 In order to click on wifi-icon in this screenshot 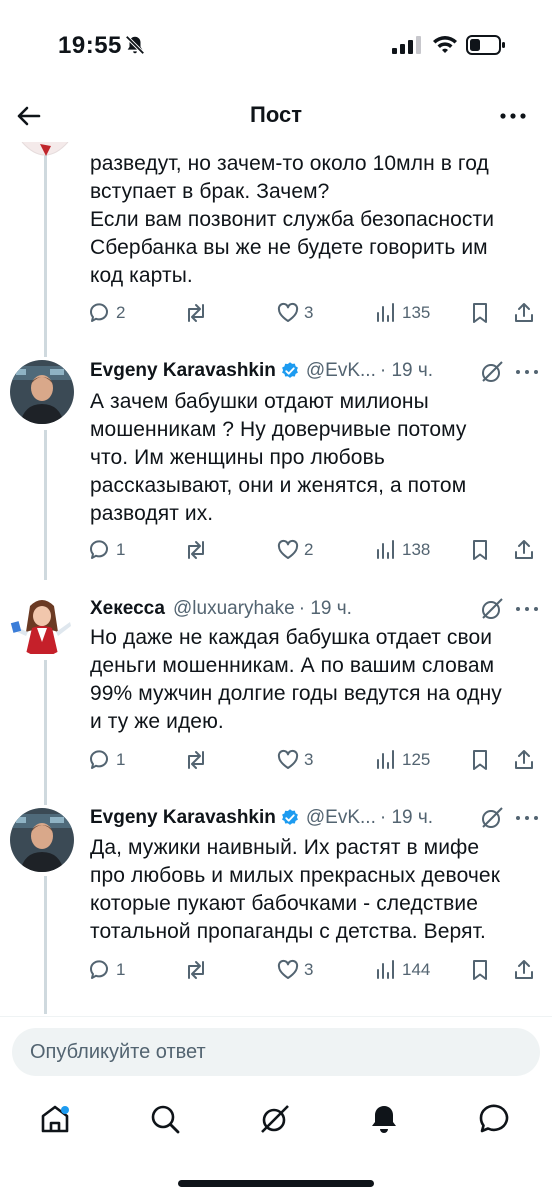, I will do `click(445, 44)`.